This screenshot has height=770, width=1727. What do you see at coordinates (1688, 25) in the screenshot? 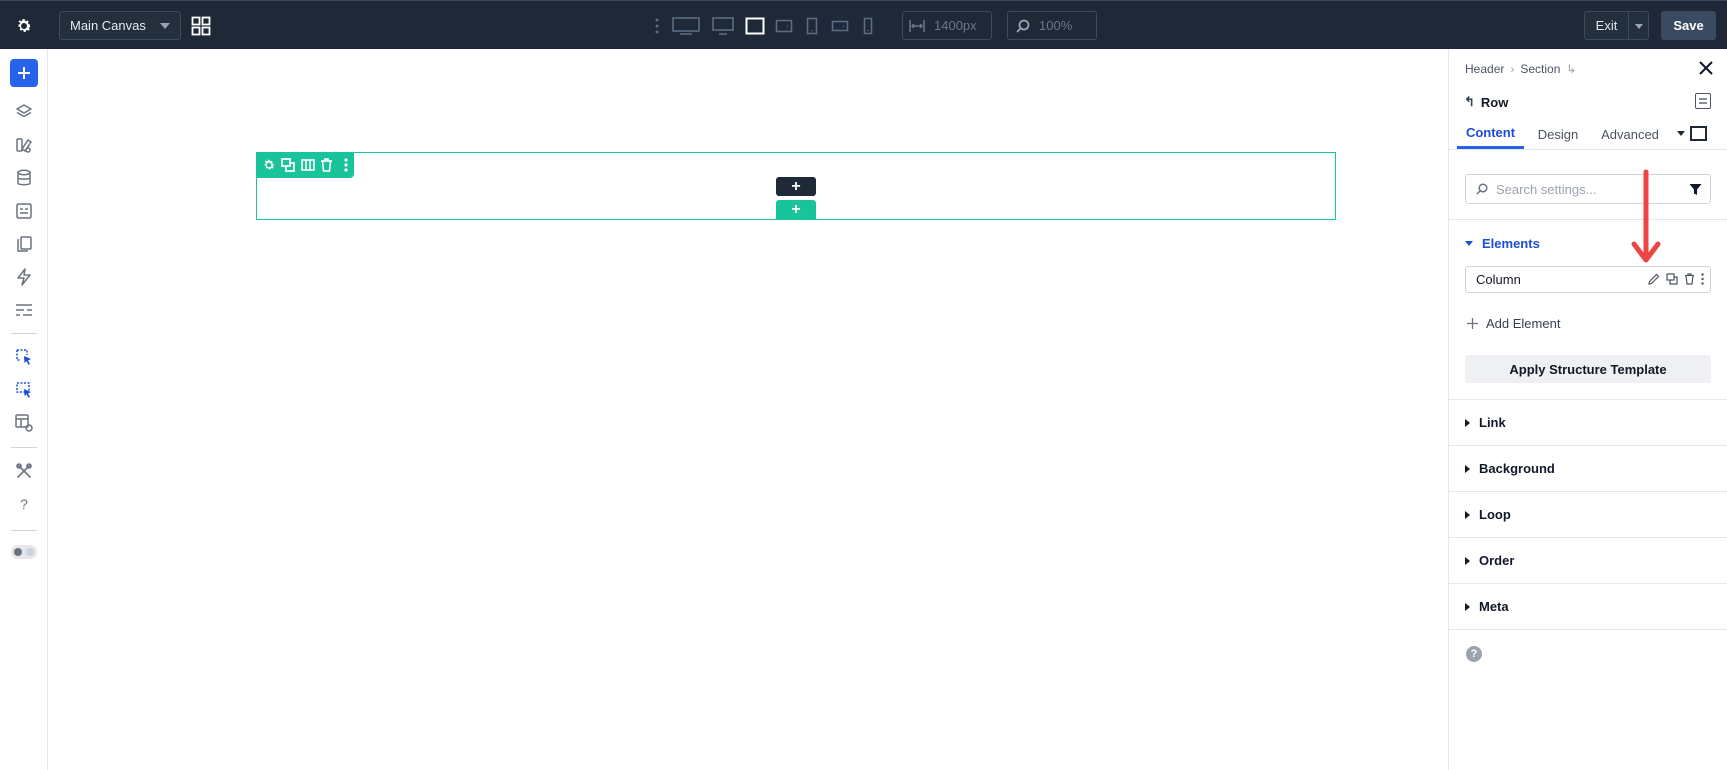
I see `save-button: Save` at bounding box center [1688, 25].